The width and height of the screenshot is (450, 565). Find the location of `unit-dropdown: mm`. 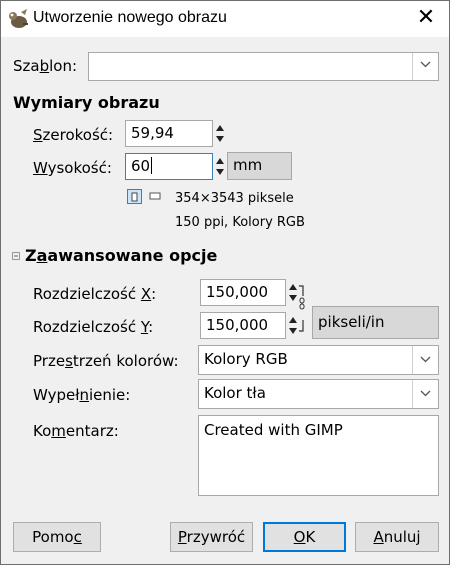

unit-dropdown: mm is located at coordinates (259, 166).